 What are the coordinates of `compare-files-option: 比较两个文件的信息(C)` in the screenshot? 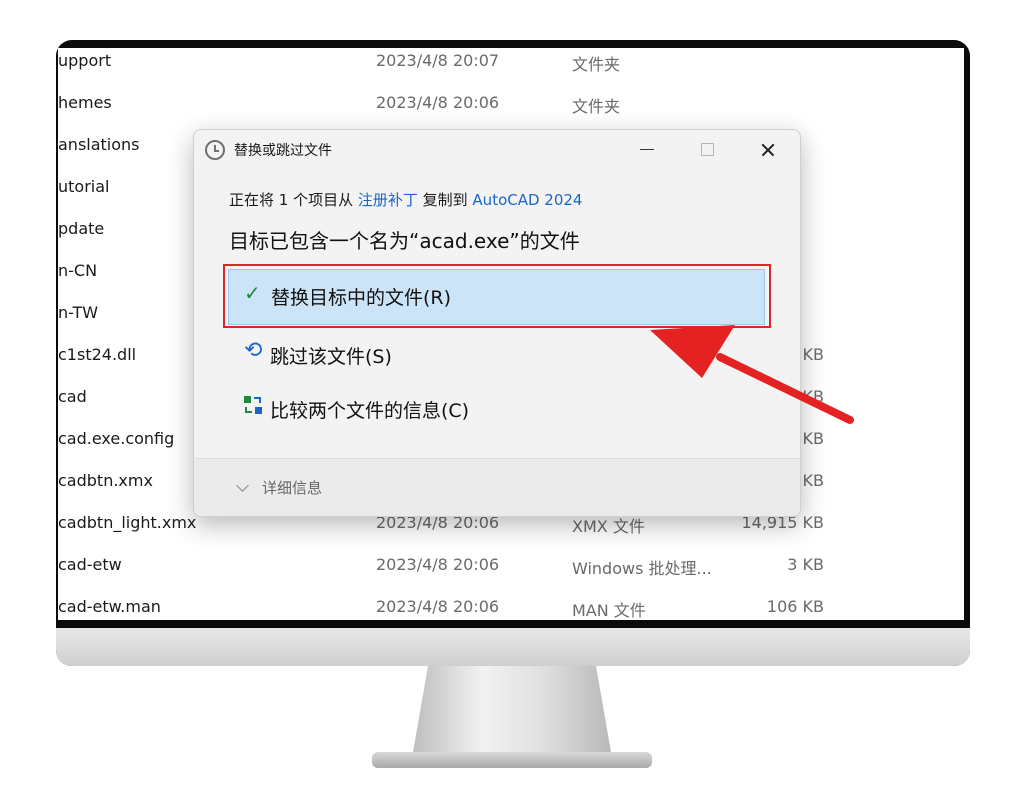 It's located at (369, 409).